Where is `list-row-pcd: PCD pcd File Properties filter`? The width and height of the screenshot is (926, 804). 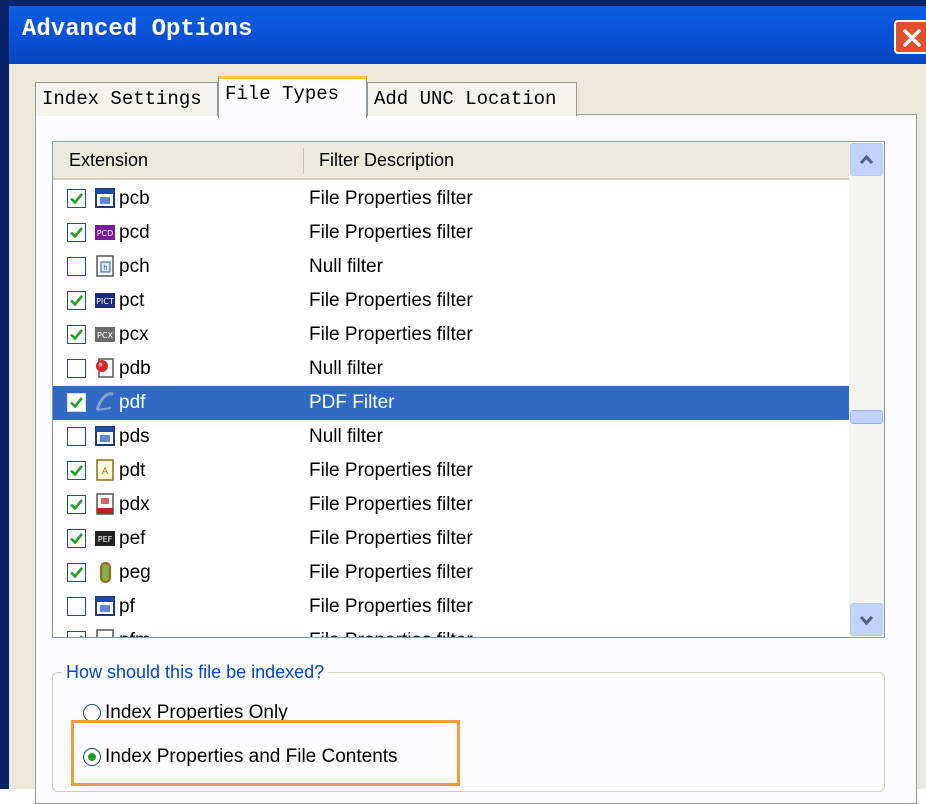
list-row-pcd: PCD pcd File Properties filter is located at coordinates (451, 233).